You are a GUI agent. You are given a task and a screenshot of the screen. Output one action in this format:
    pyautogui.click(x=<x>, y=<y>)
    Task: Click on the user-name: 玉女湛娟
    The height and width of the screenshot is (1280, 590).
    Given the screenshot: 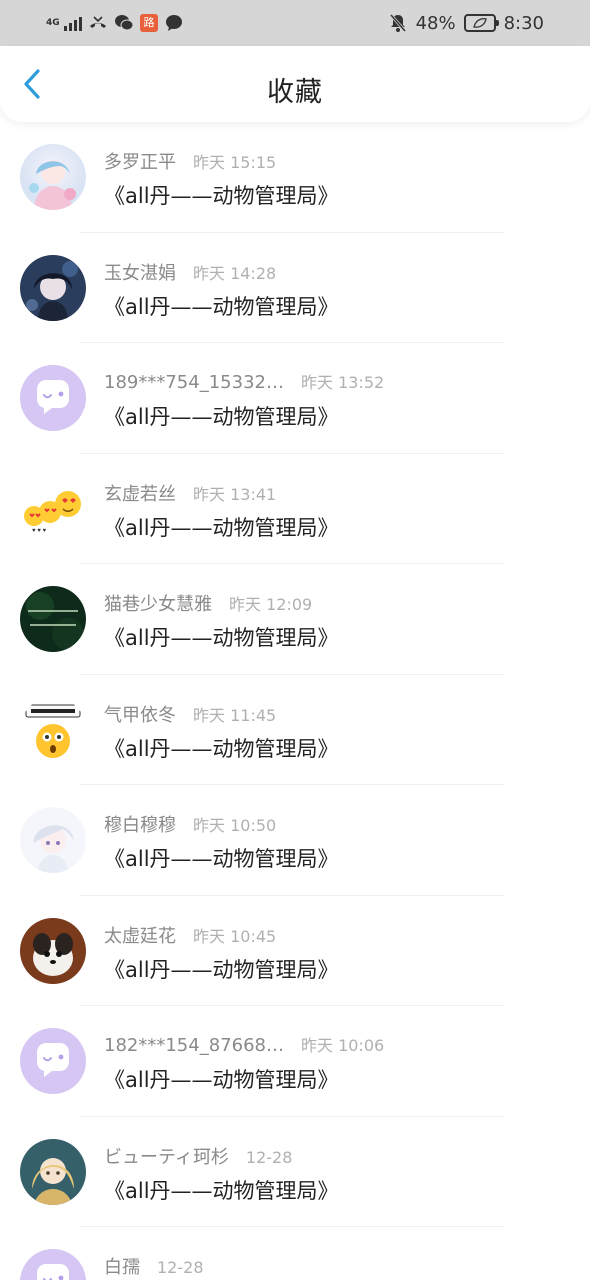 What is the action you would take?
    pyautogui.click(x=140, y=272)
    